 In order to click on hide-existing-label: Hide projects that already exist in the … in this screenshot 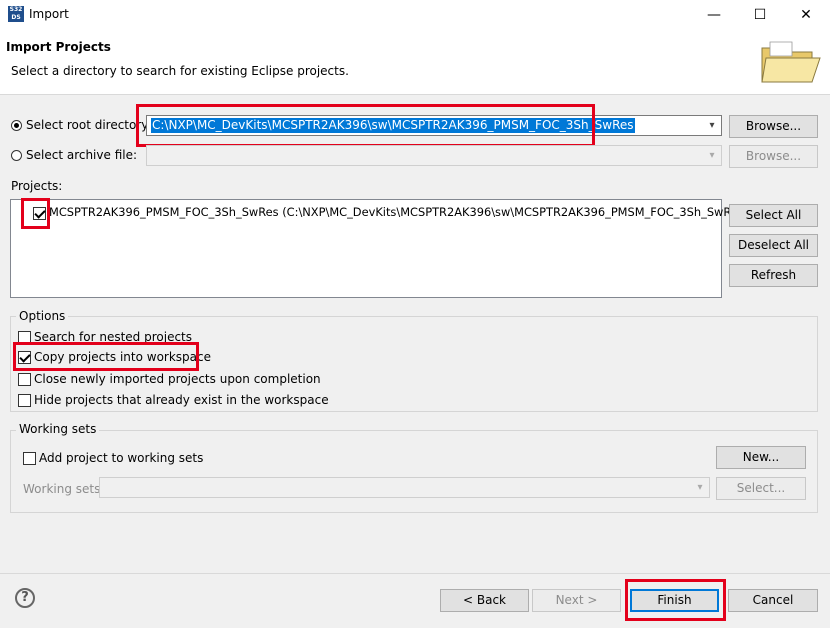, I will do `click(181, 400)`.